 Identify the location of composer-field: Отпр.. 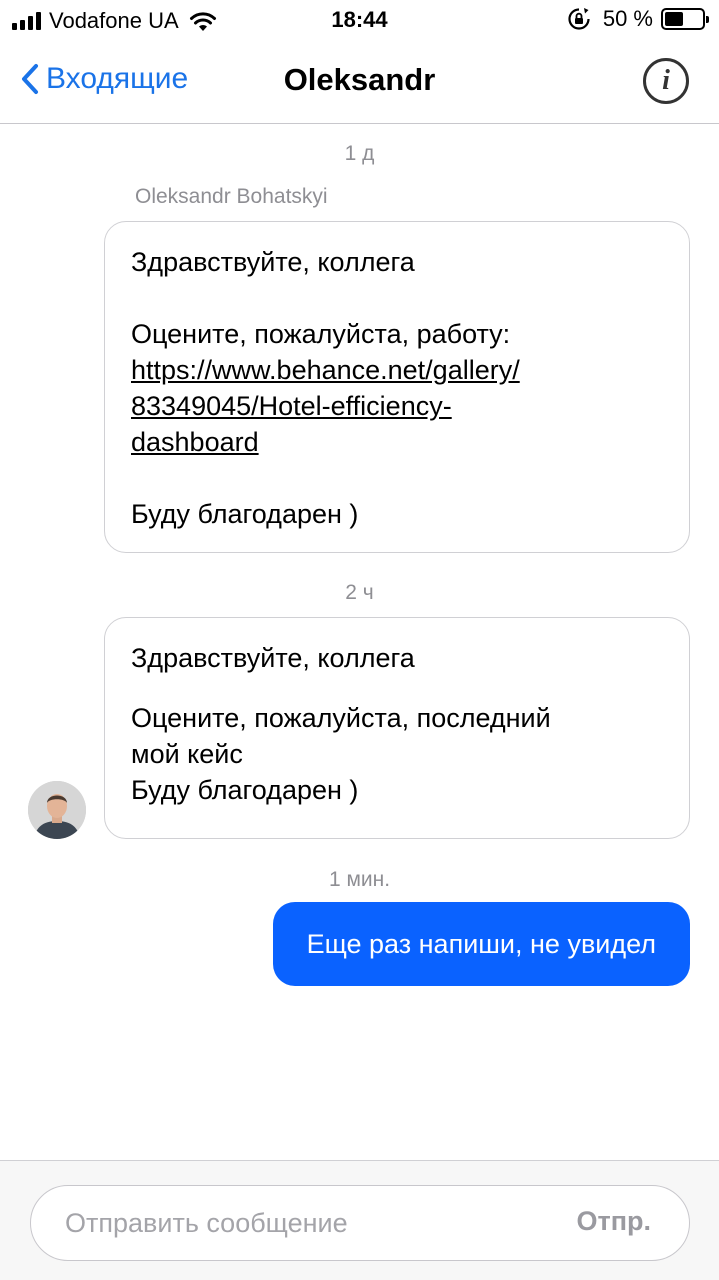
(360, 1223).